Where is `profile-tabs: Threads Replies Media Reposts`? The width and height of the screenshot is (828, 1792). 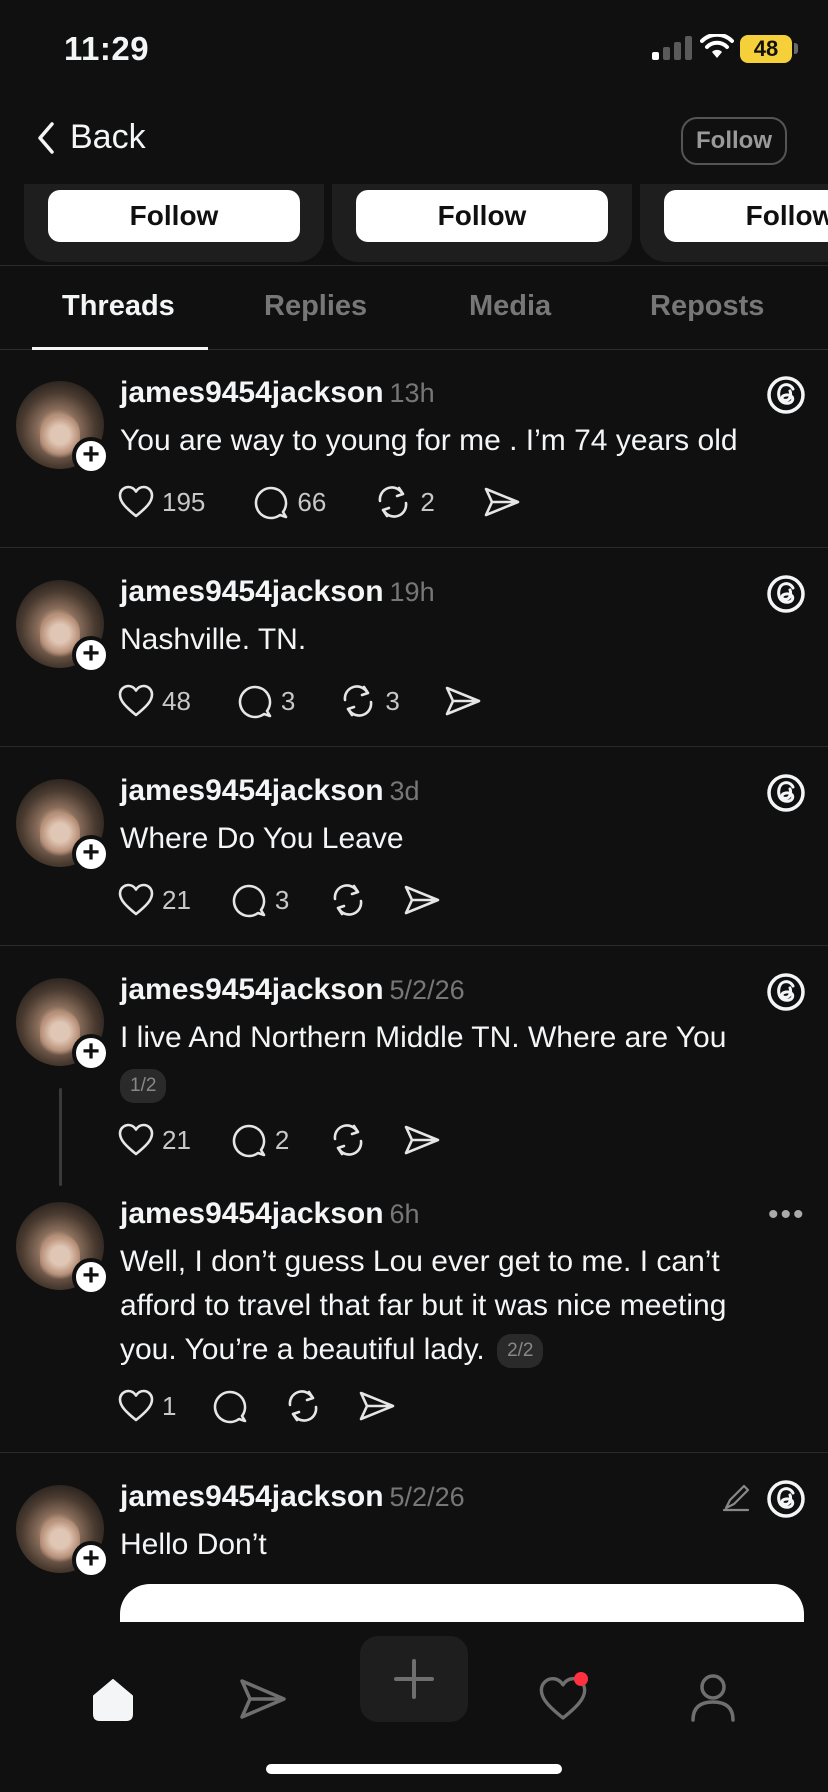 profile-tabs: Threads Replies Media Reposts is located at coordinates (414, 308).